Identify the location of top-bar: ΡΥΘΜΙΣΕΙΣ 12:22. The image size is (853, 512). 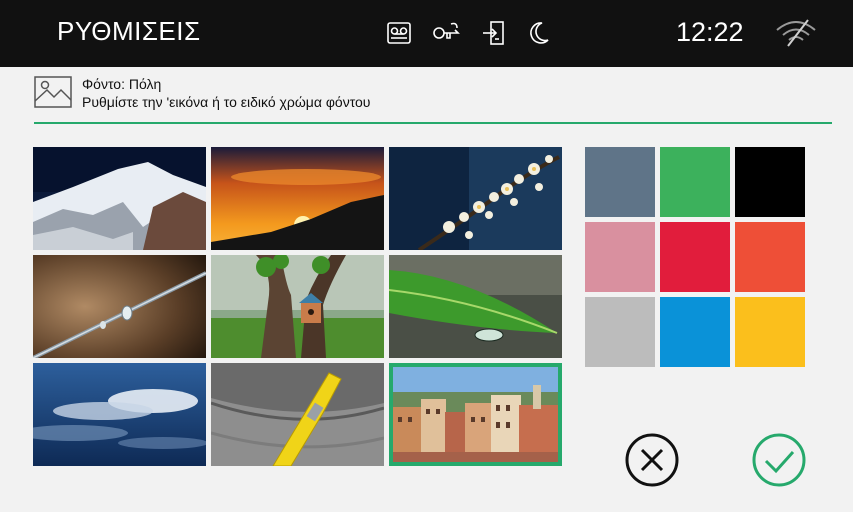
(426, 33).